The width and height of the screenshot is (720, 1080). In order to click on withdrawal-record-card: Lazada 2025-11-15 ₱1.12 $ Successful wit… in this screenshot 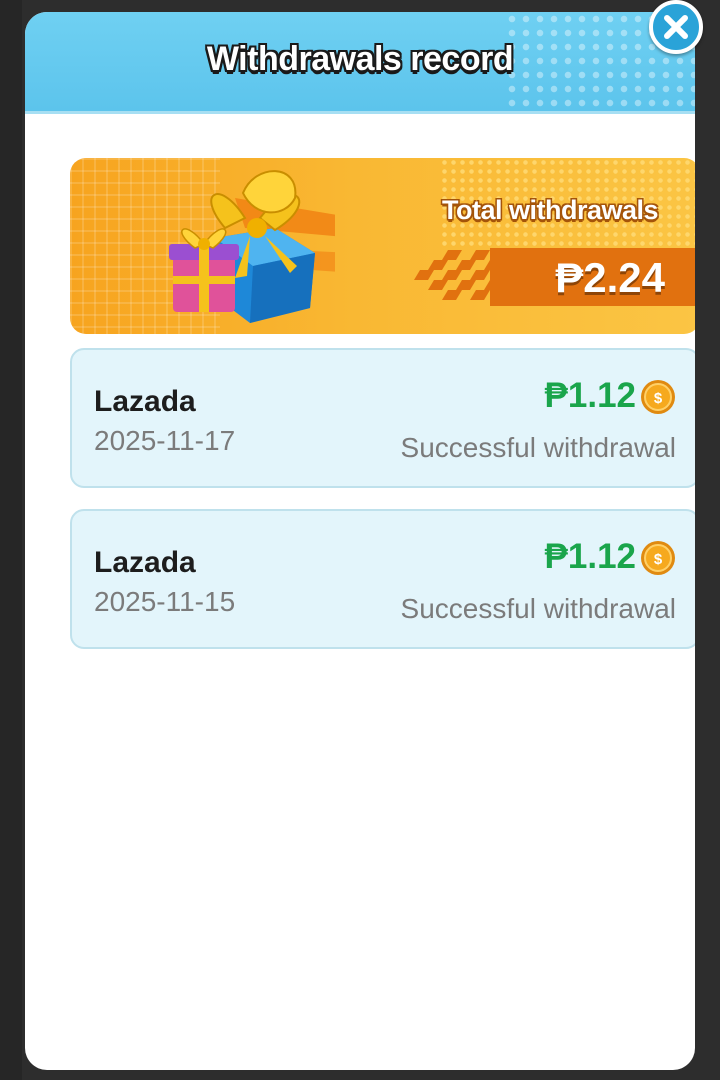, I will do `click(382, 579)`.